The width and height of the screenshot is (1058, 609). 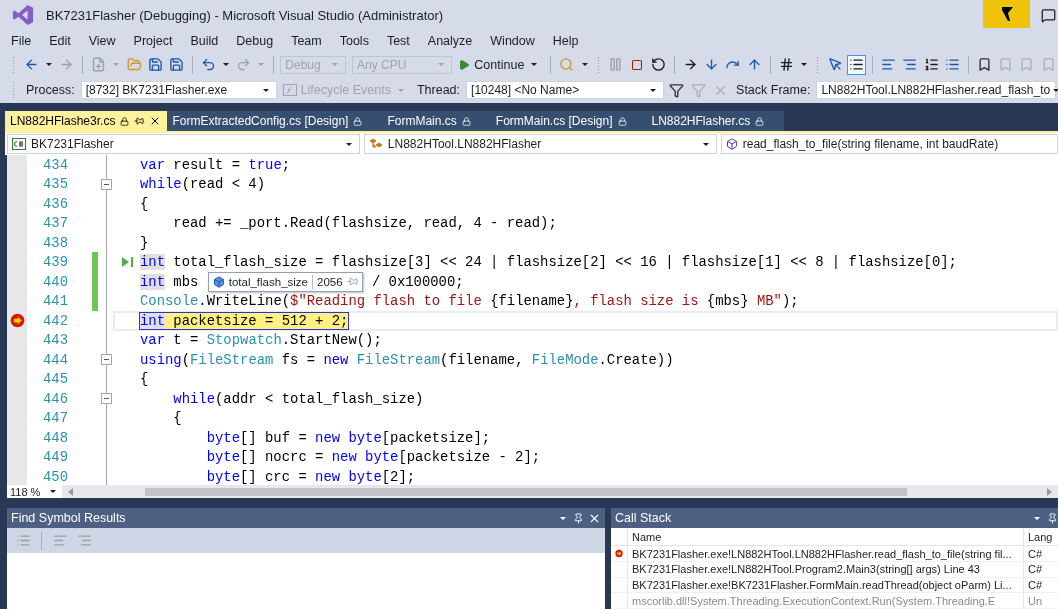 I want to click on document-tab: LN882HFlashe3r.cs, so click(x=86, y=121).